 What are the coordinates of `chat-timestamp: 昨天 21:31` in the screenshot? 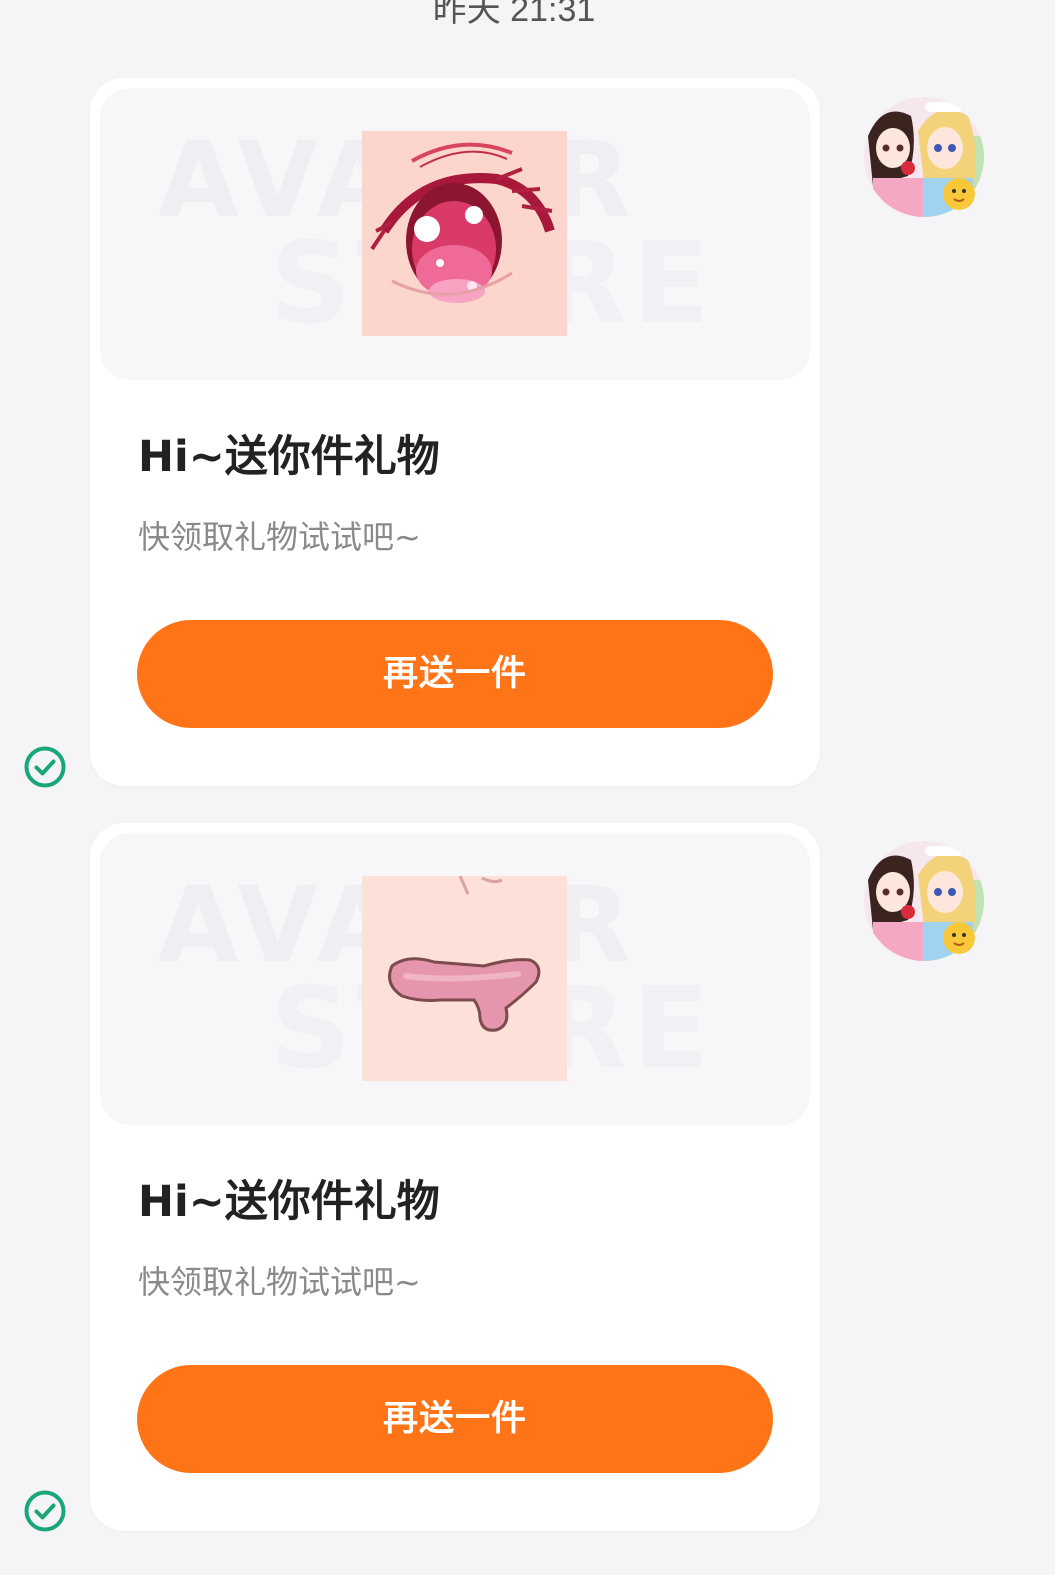 It's located at (514, 14).